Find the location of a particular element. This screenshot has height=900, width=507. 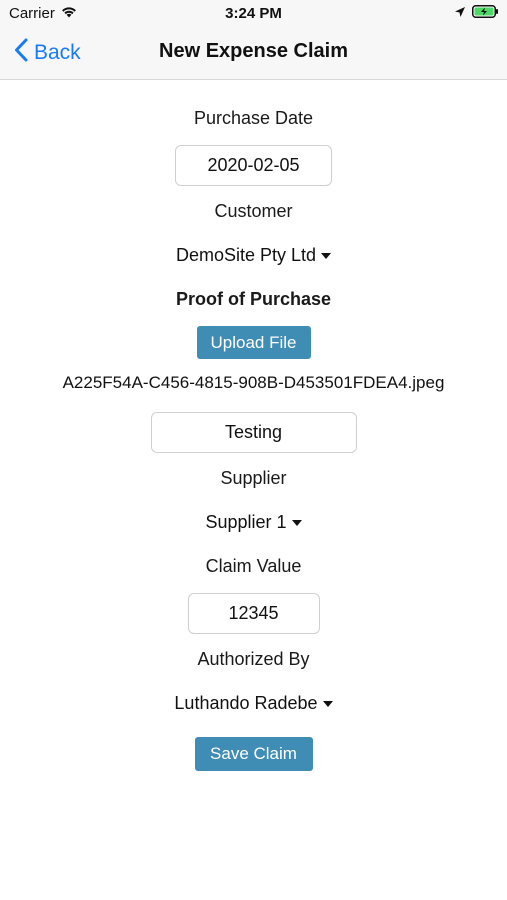

save-claim-button: Save Claim is located at coordinates (253, 754).